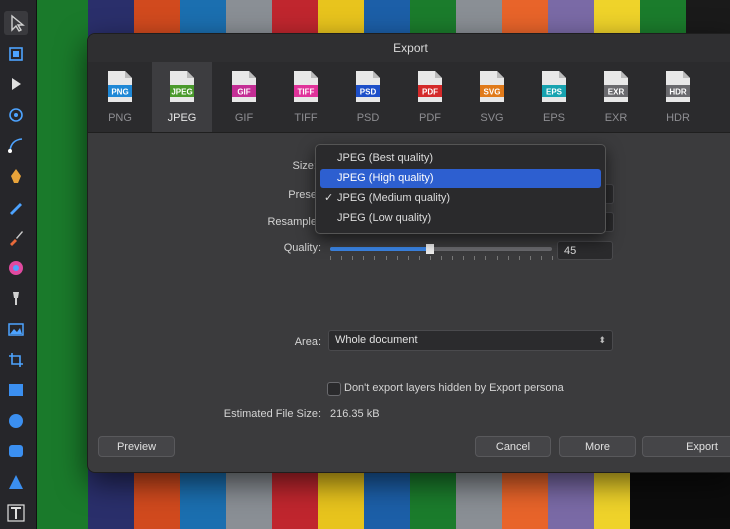 The height and width of the screenshot is (529, 730). Describe the element at coordinates (597, 446) in the screenshot. I see `more-button: More` at that location.